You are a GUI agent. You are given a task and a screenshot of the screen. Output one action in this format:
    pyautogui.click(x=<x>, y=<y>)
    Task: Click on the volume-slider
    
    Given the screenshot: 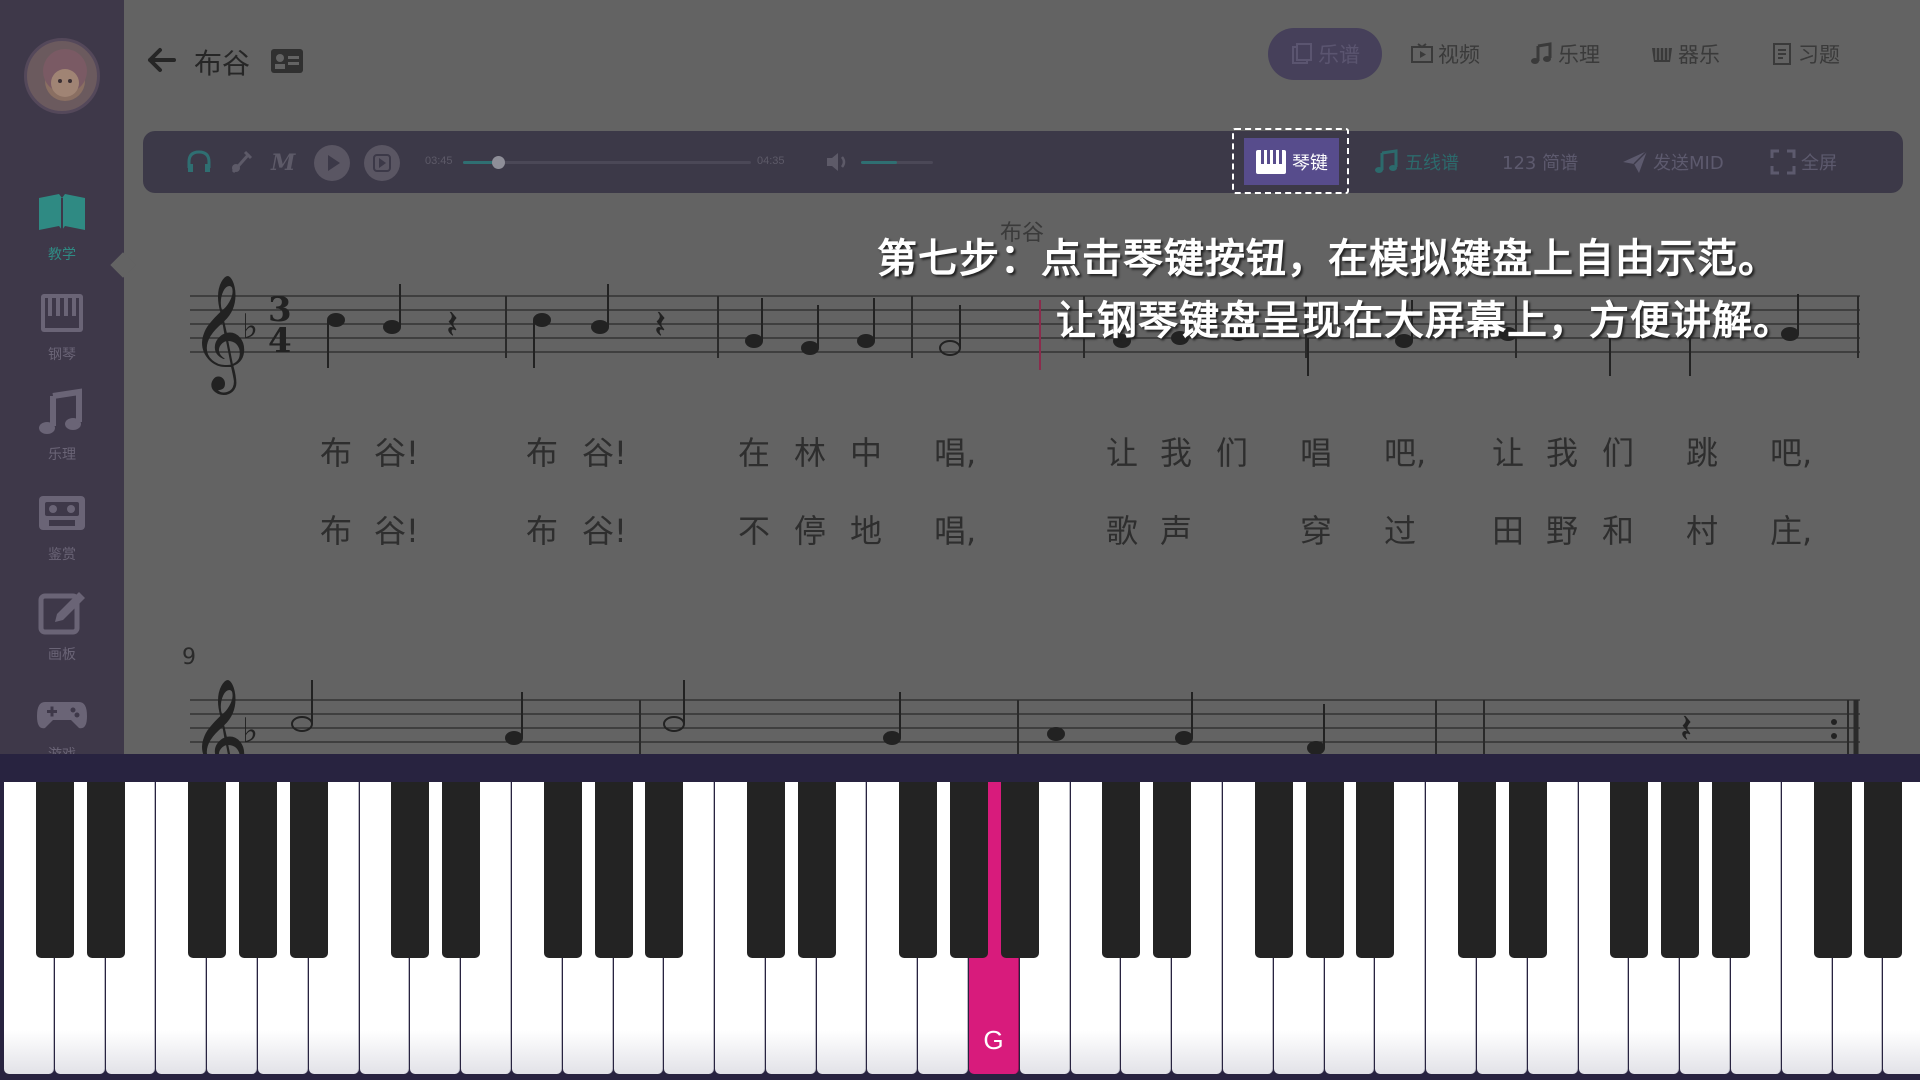 What is the action you would take?
    pyautogui.click(x=897, y=162)
    